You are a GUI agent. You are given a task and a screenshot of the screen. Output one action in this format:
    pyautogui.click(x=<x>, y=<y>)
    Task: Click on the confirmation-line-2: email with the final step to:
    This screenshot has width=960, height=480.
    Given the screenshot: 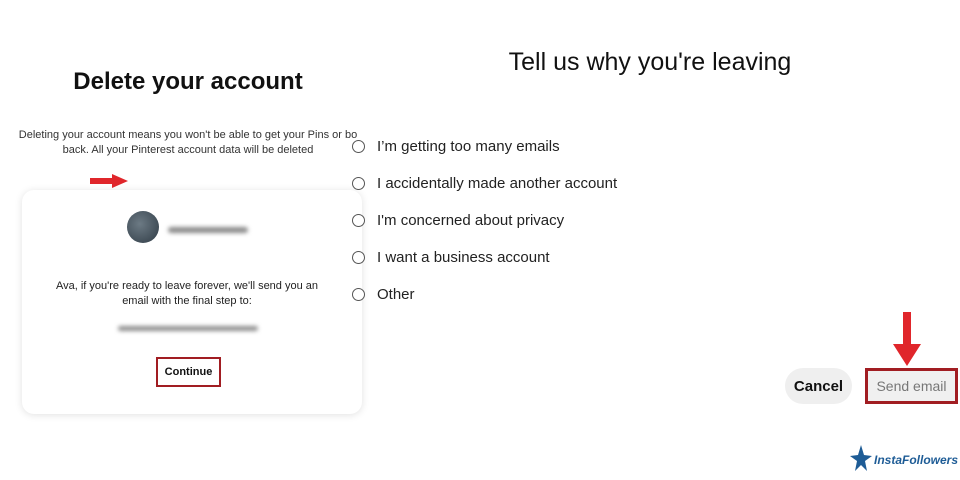 What is the action you would take?
    pyautogui.click(x=187, y=301)
    